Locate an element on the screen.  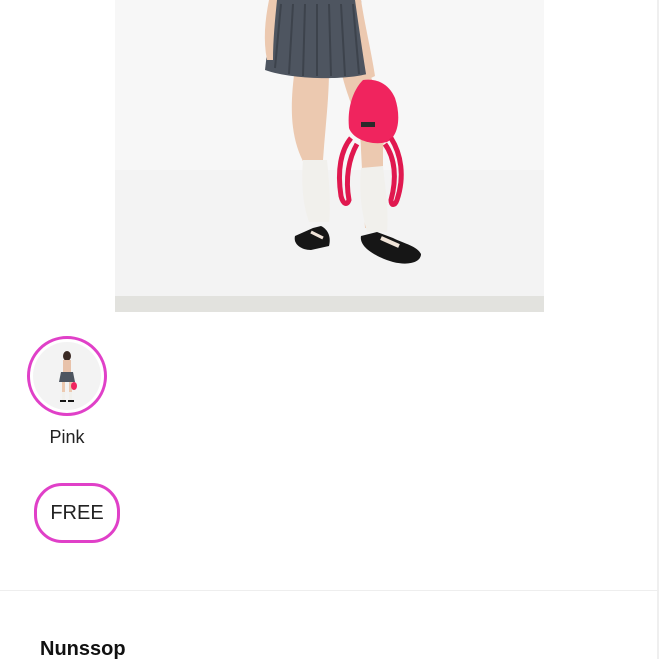
size-option-free: FREE is located at coordinates (77, 513).